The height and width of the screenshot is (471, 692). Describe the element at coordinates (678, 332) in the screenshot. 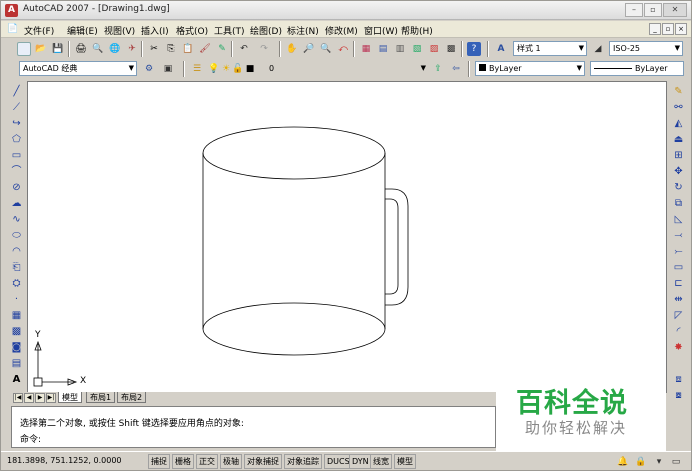

I see `fillet-icon: ◜` at that location.